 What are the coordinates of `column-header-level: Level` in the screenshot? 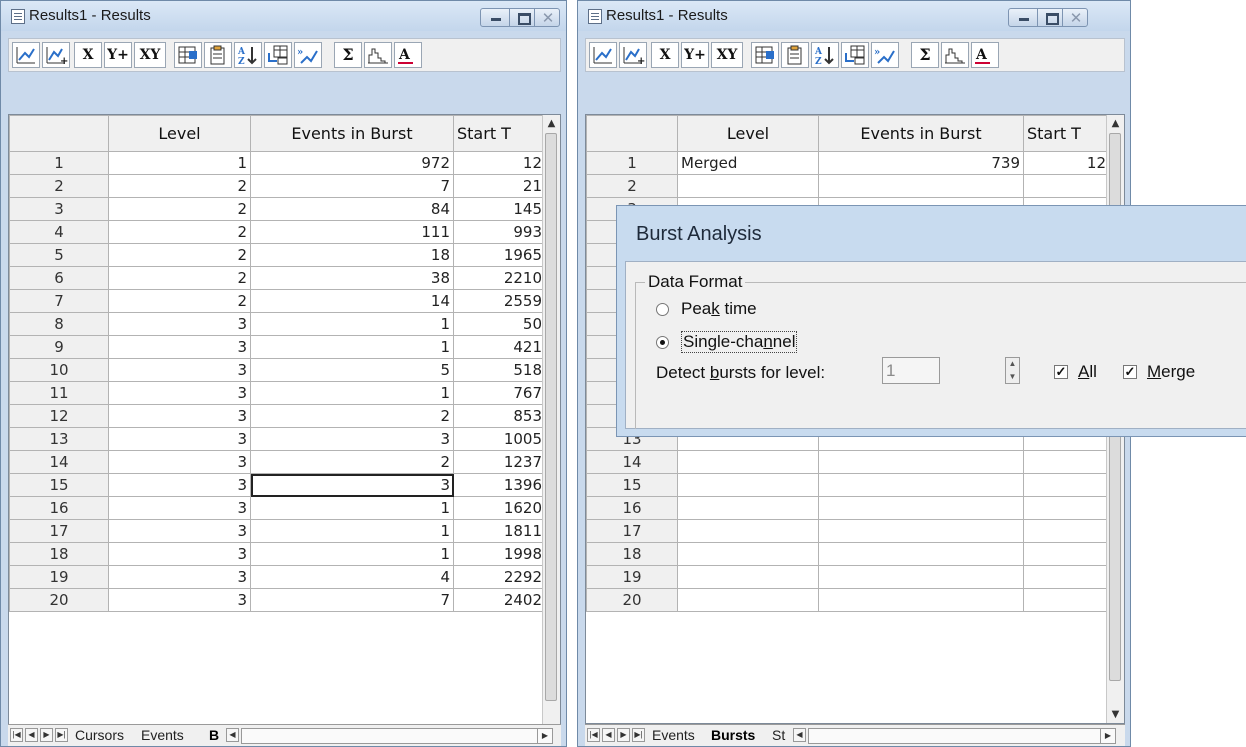 It's located at (179, 133).